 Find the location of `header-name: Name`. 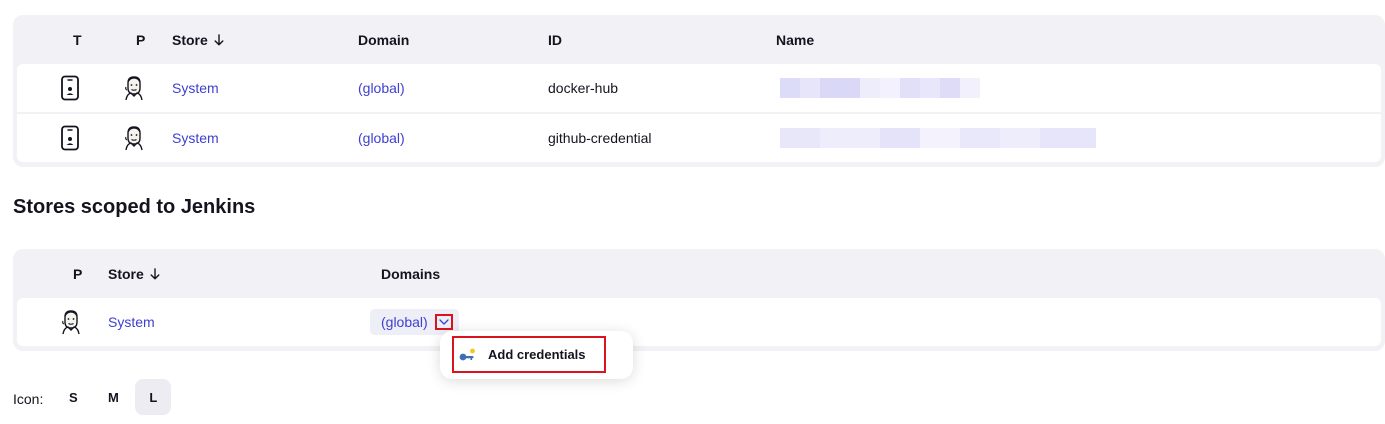

header-name: Name is located at coordinates (795, 40).